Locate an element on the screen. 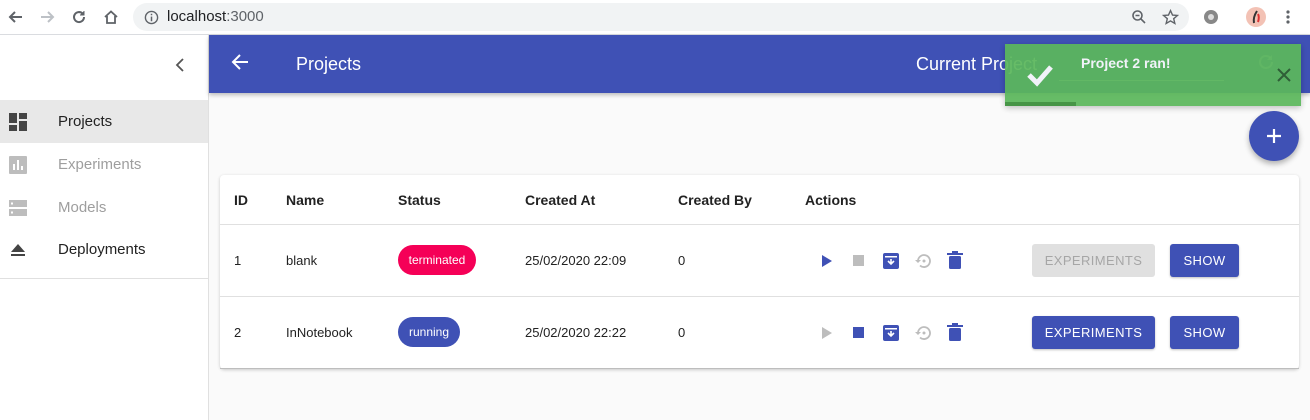 The height and width of the screenshot is (420, 1310). plus-icon is located at coordinates (1274, 136).